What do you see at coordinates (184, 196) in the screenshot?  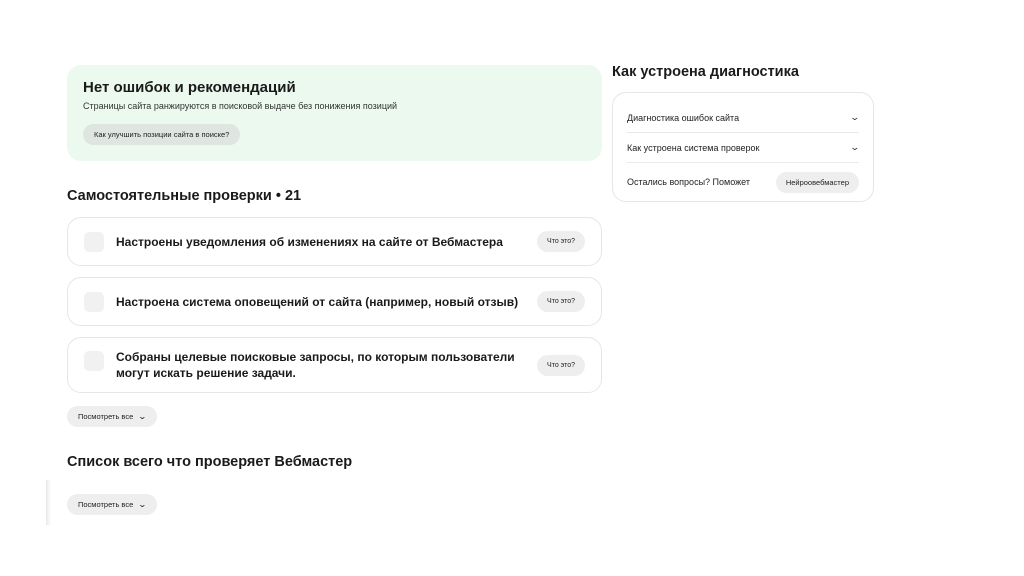 I see `self-checks-title: Самостоятельные проверки • 21` at bounding box center [184, 196].